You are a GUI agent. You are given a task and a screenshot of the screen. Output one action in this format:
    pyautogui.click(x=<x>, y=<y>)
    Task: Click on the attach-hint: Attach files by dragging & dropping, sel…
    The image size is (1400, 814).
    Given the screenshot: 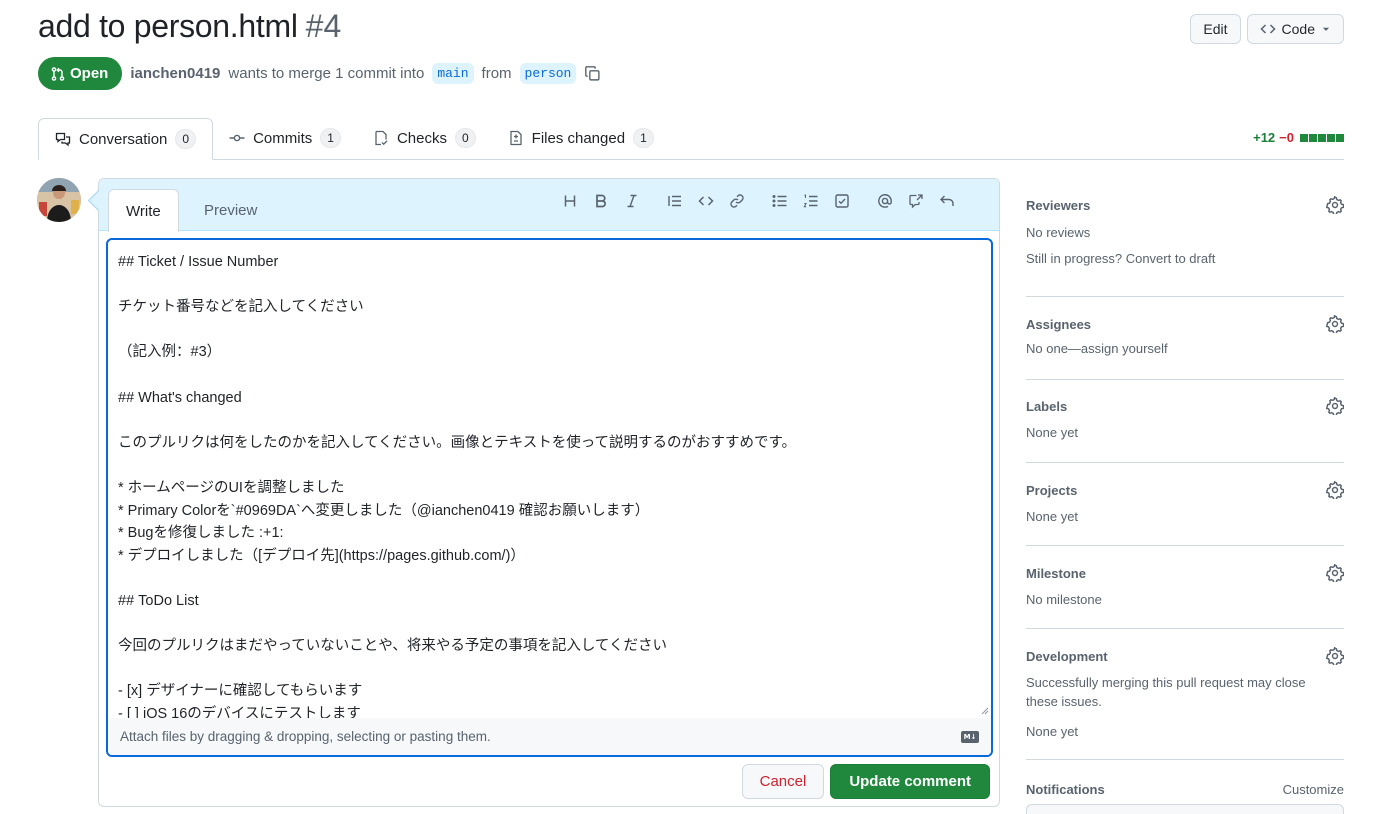 What is the action you would take?
    pyautogui.click(x=305, y=736)
    